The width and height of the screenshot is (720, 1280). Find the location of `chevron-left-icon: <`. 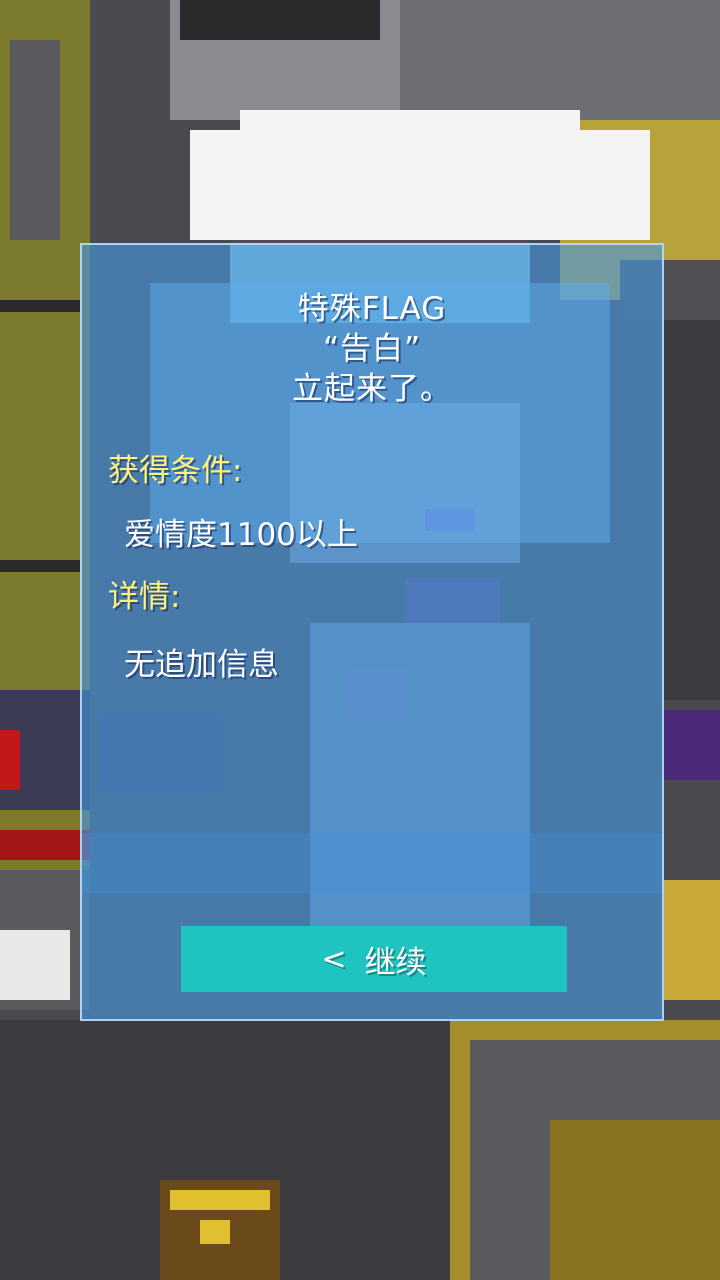

chevron-left-icon: < is located at coordinates (334, 959).